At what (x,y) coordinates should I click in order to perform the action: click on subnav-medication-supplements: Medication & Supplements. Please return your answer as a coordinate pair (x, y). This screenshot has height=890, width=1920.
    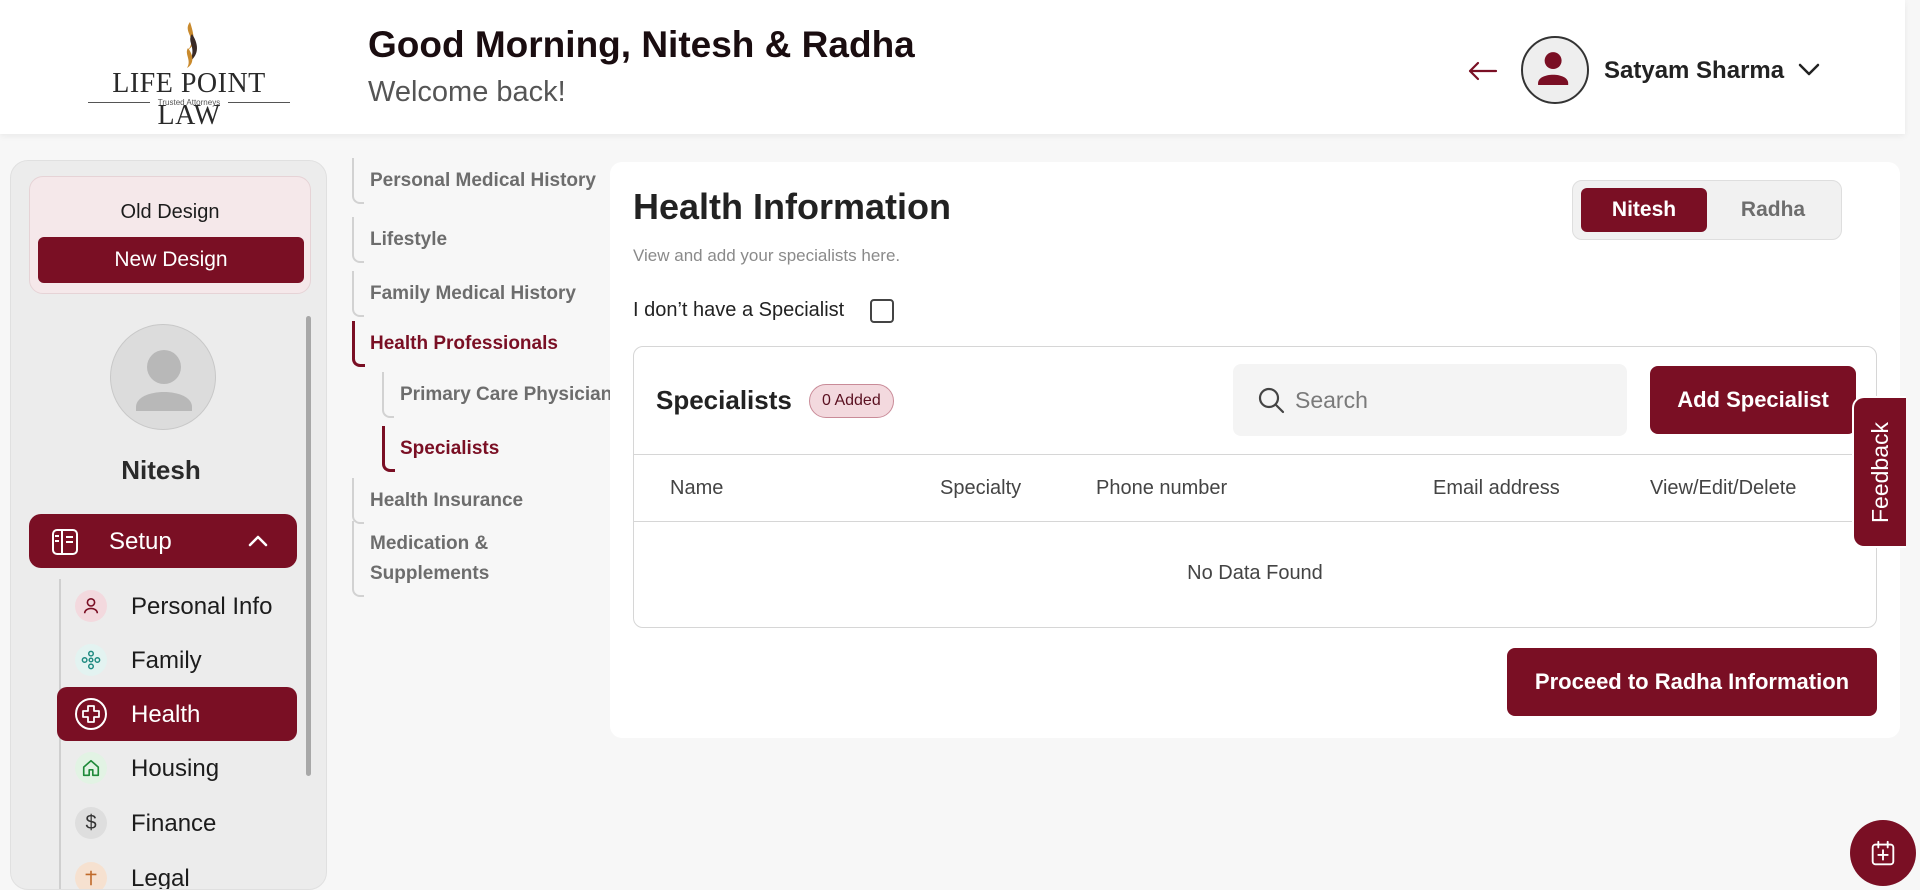
    Looking at the image, I should click on (421, 559).